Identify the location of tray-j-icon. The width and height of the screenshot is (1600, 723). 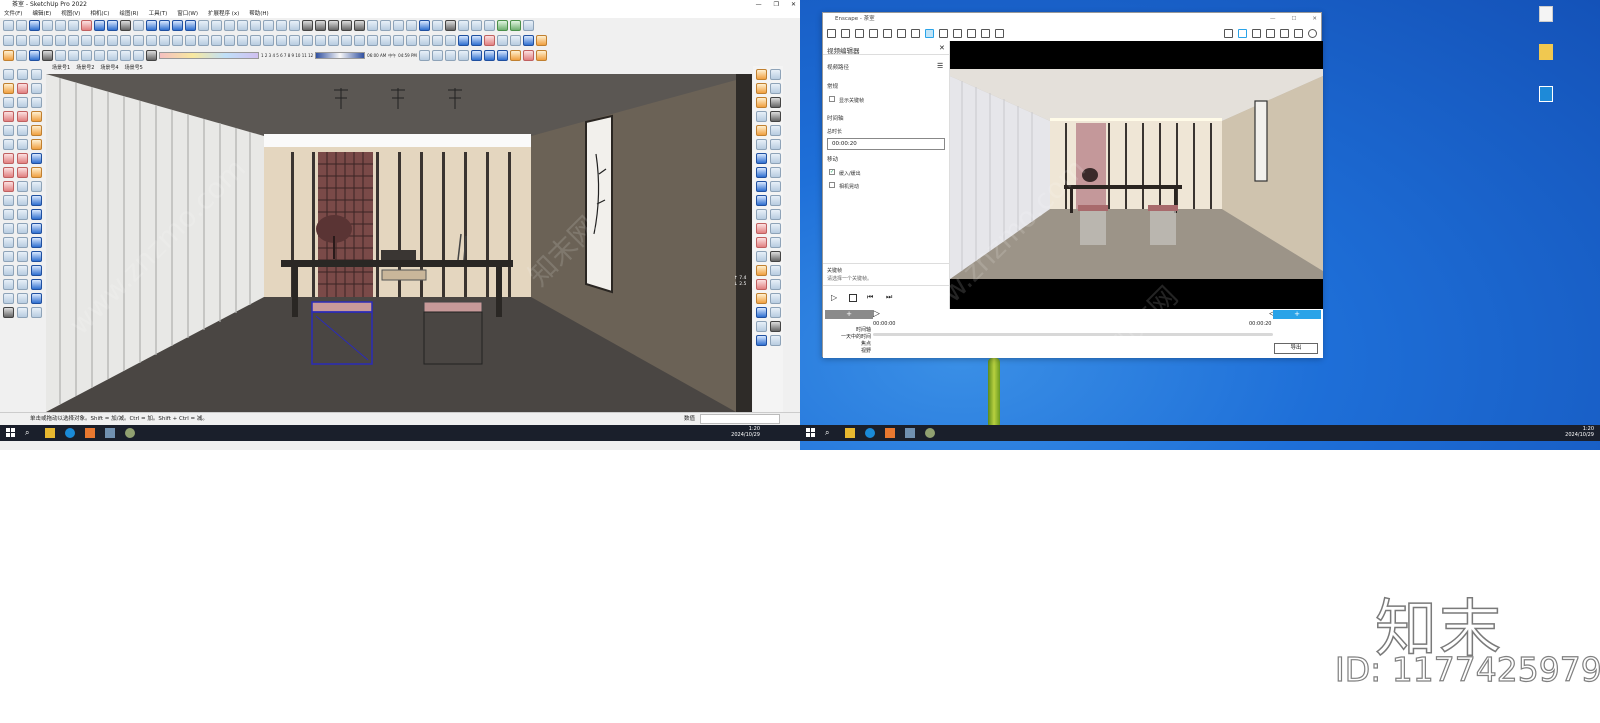
(775, 130).